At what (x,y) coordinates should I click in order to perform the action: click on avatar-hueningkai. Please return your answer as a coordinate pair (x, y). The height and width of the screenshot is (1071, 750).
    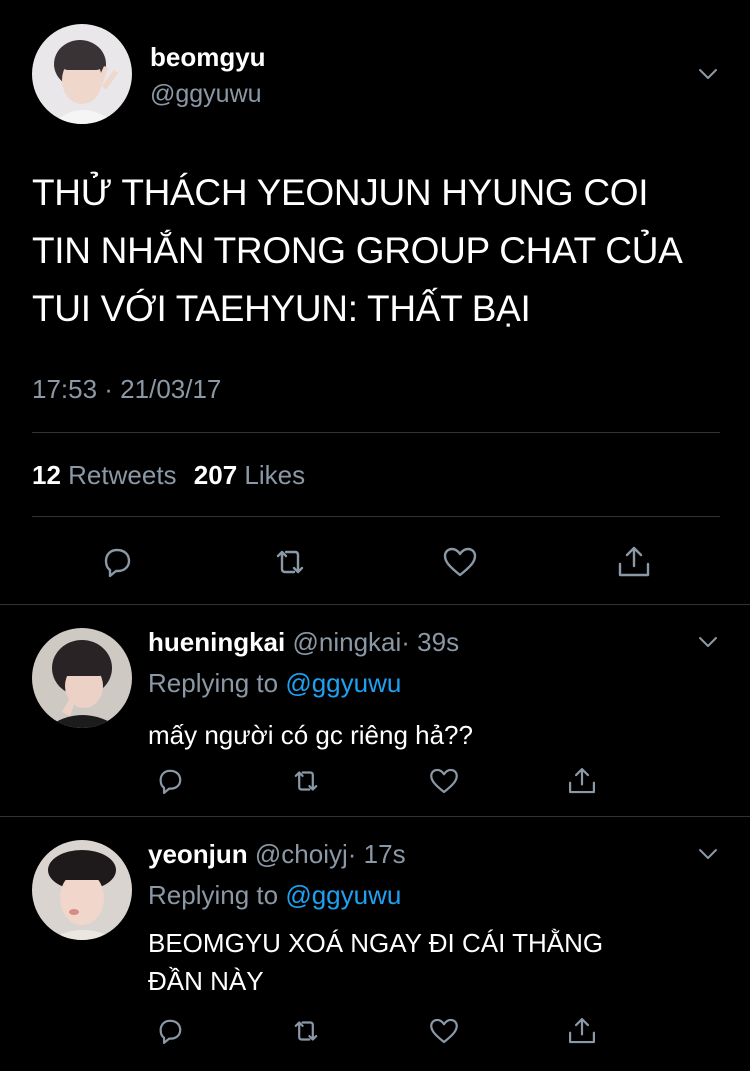
    Looking at the image, I should click on (82, 678).